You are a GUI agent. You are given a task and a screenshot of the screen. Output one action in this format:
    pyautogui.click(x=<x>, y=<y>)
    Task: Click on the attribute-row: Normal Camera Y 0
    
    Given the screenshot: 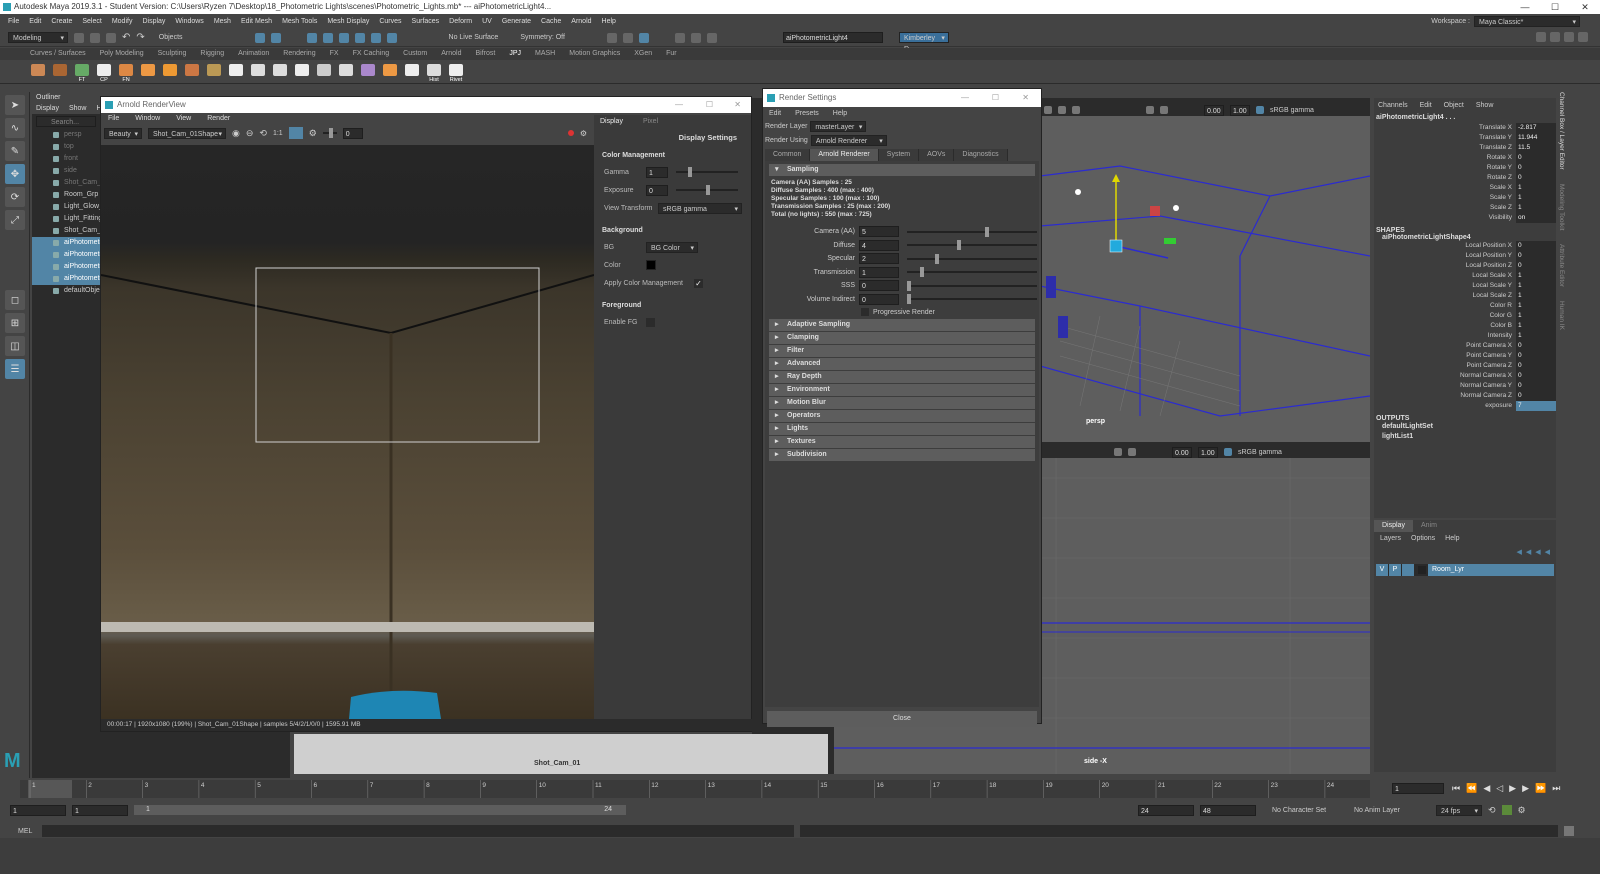 What is the action you would take?
    pyautogui.click(x=1465, y=386)
    